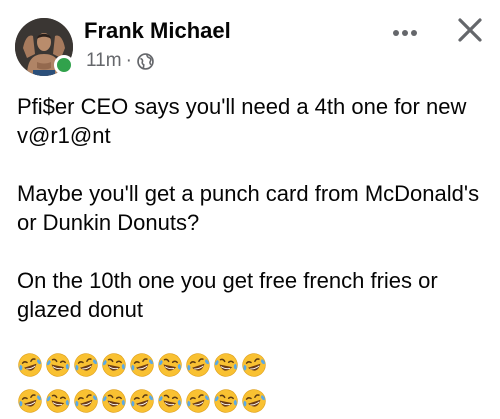 The height and width of the screenshot is (419, 500). I want to click on close-icon, so click(470, 32).